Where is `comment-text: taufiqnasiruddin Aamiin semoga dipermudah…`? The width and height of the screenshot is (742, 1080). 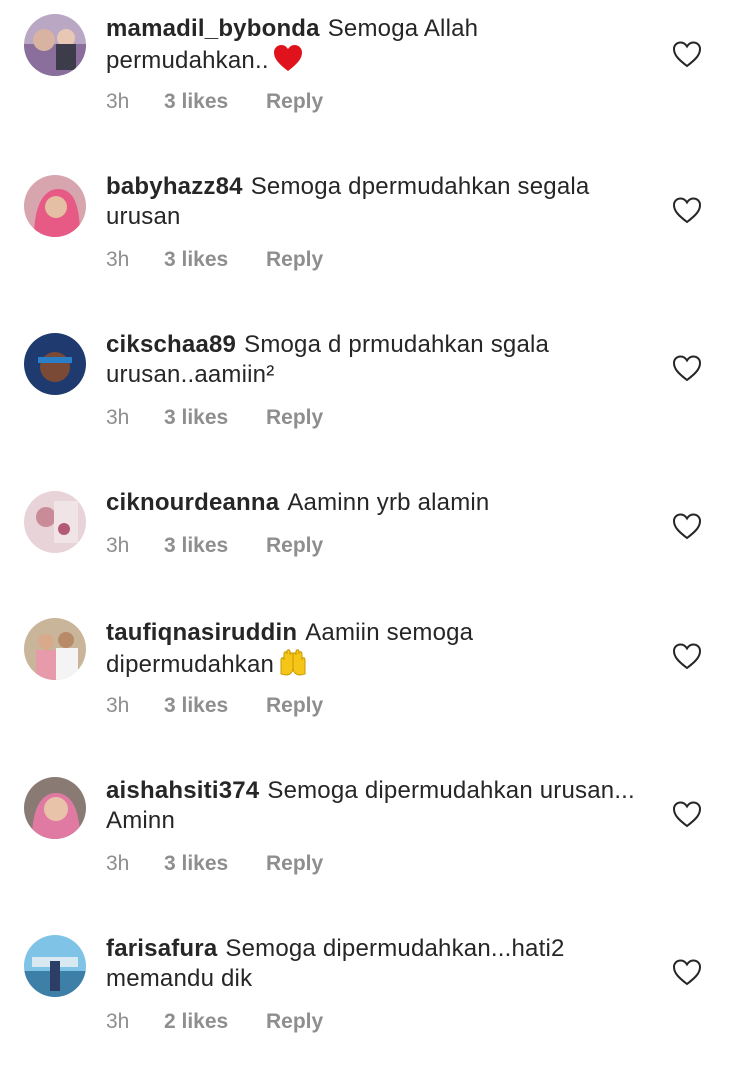 comment-text: taufiqnasiruddin Aamiin semoga dipermudah… is located at coordinates (371, 649).